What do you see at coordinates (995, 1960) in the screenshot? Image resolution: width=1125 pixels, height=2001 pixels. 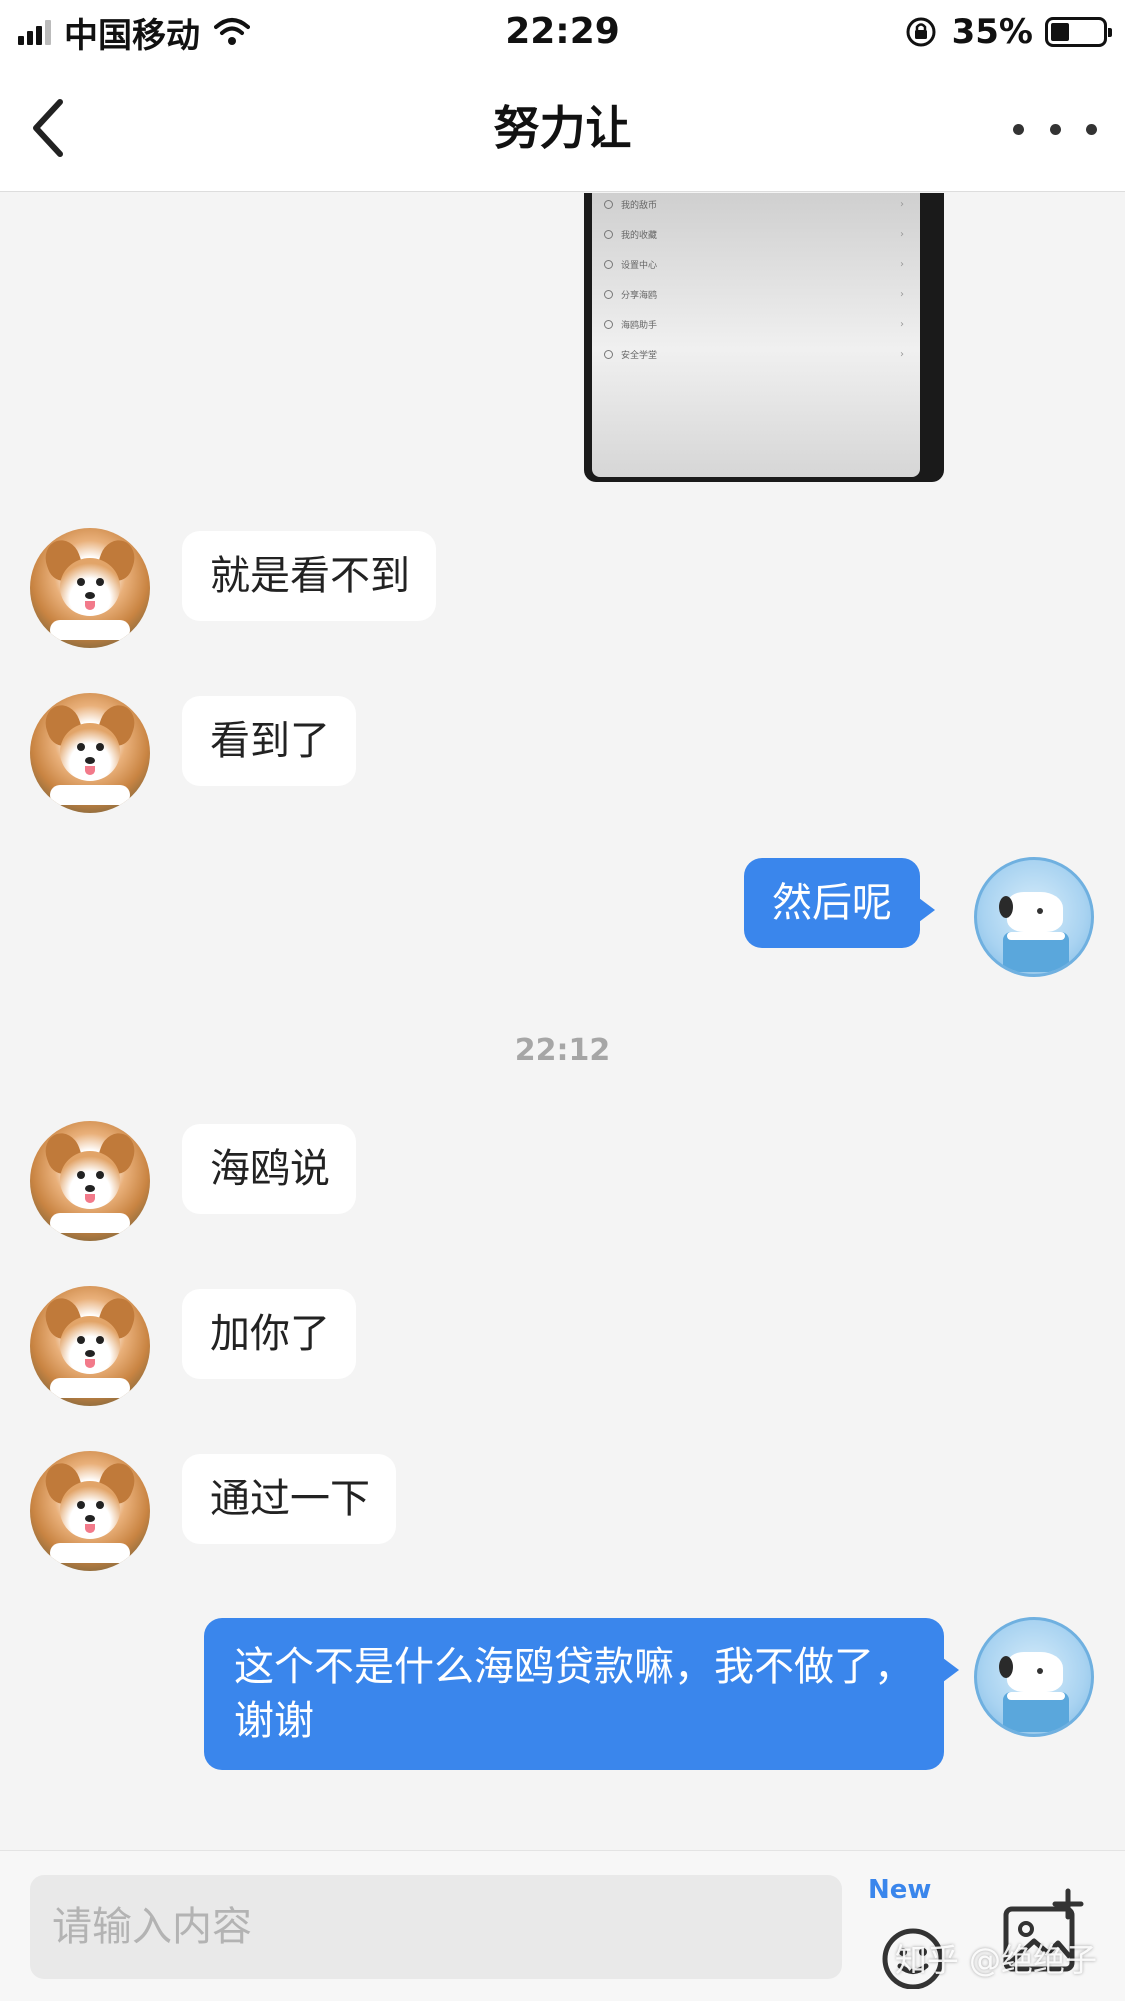 I see `watermark: 知乎 @绝绝子` at bounding box center [995, 1960].